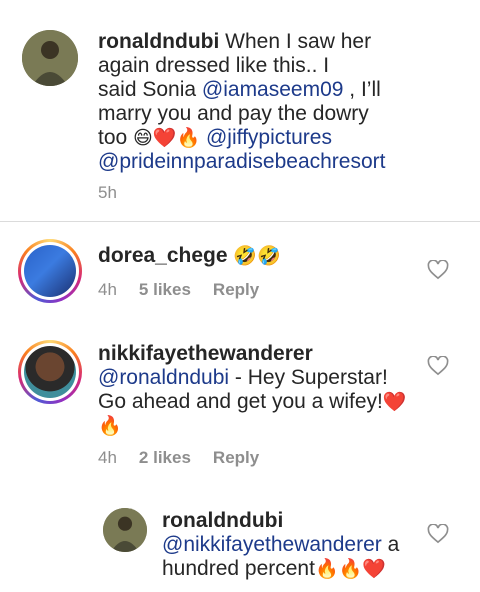 The height and width of the screenshot is (592, 480). What do you see at coordinates (257, 256) in the screenshot?
I see `emoji-group: 🤣🤣` at bounding box center [257, 256].